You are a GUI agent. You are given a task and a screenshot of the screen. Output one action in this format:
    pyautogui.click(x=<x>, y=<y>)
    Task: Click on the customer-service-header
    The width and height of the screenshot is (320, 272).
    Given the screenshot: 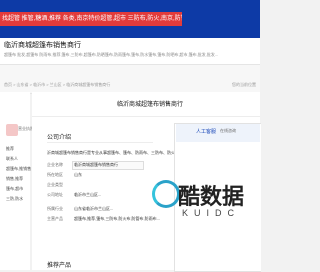 What is the action you would take?
    pyautogui.click(x=218, y=133)
    